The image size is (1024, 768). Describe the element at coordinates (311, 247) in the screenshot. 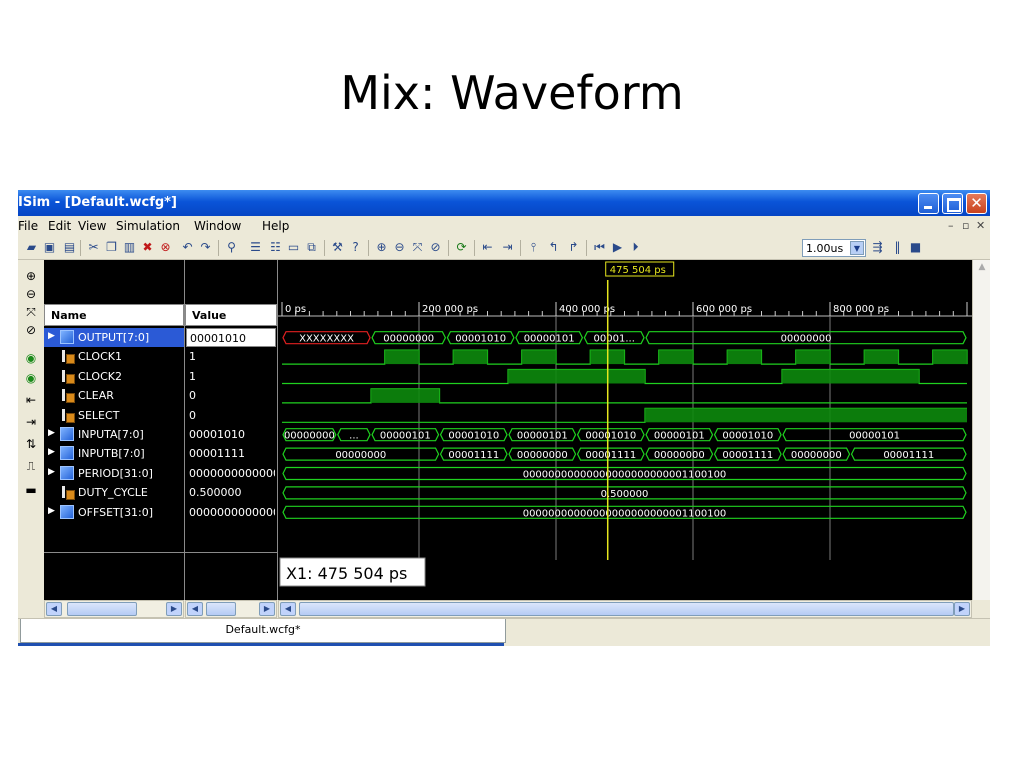

I see `cascade-icon: ⧉` at that location.